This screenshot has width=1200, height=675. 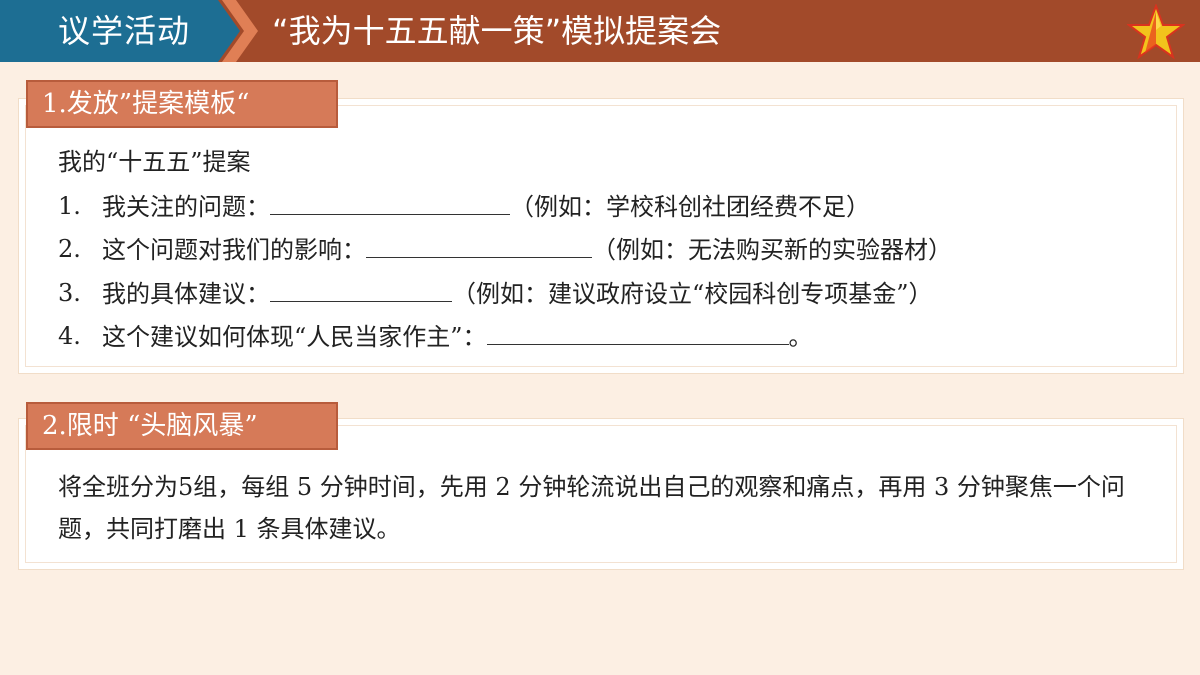 What do you see at coordinates (692, 294) in the screenshot?
I see `item-example: （例如：建议政府设立“校园科创专项基金”）` at bounding box center [692, 294].